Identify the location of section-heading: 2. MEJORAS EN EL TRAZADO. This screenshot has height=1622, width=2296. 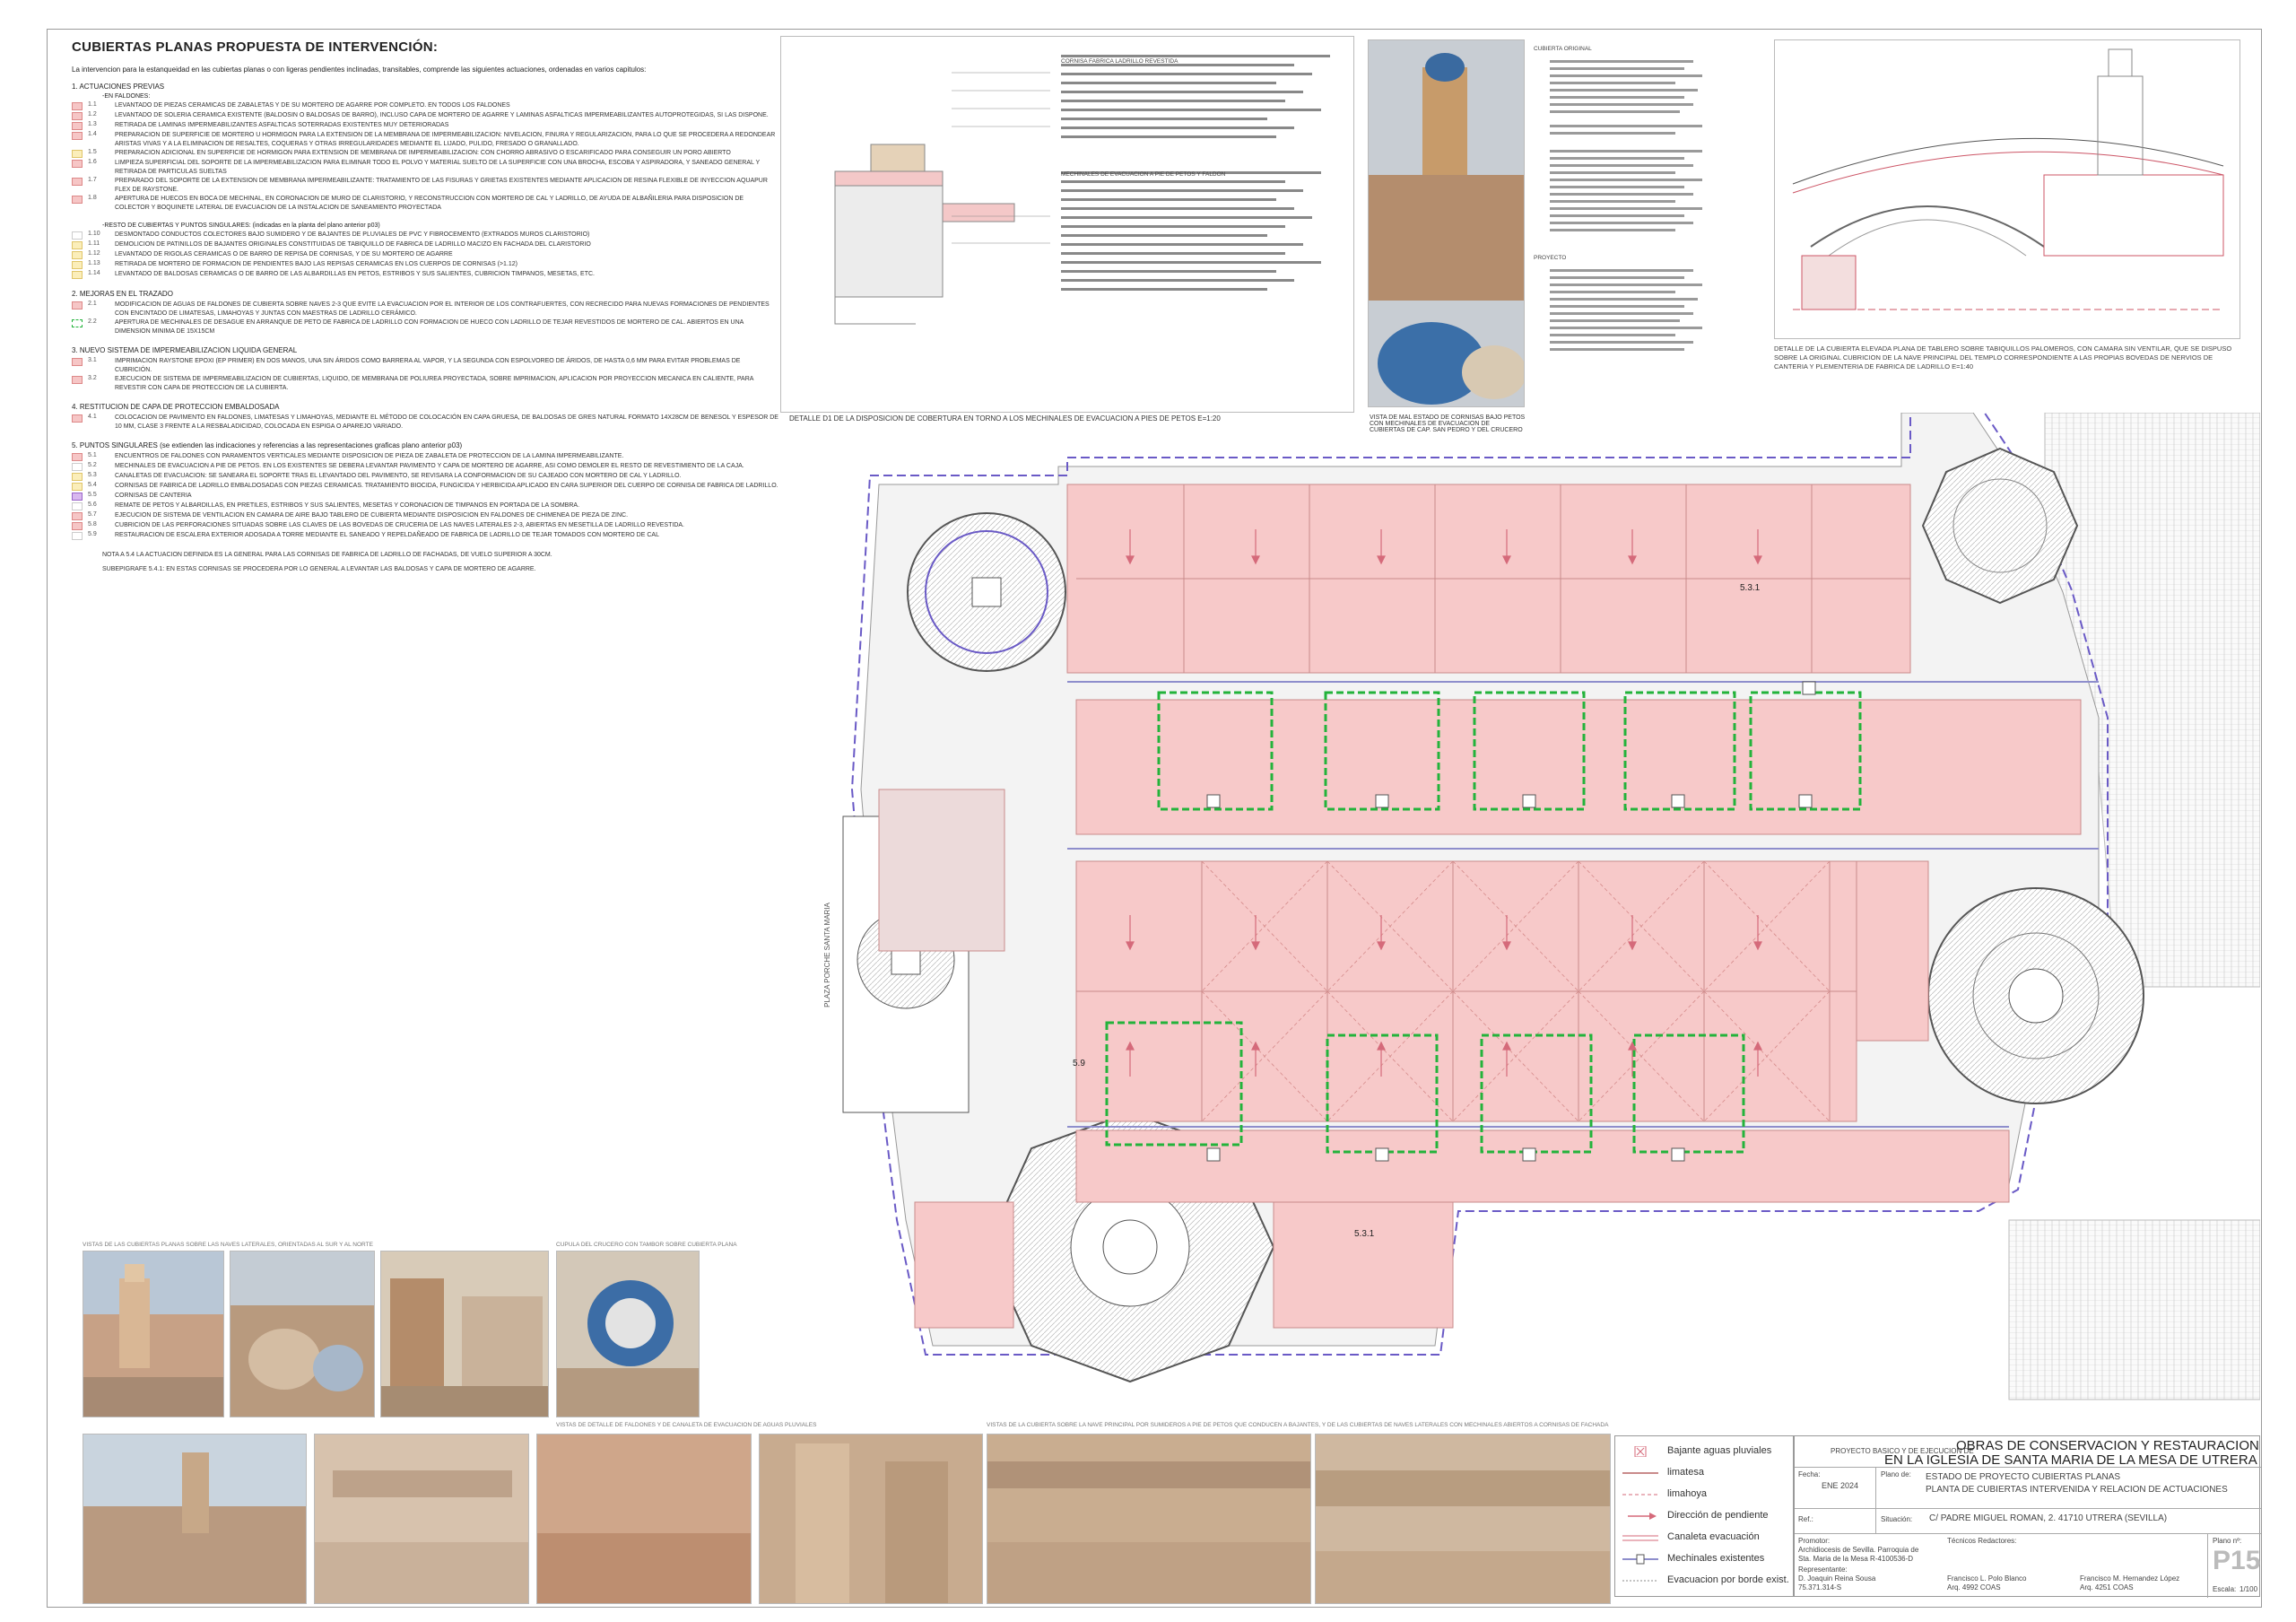
(122, 294).